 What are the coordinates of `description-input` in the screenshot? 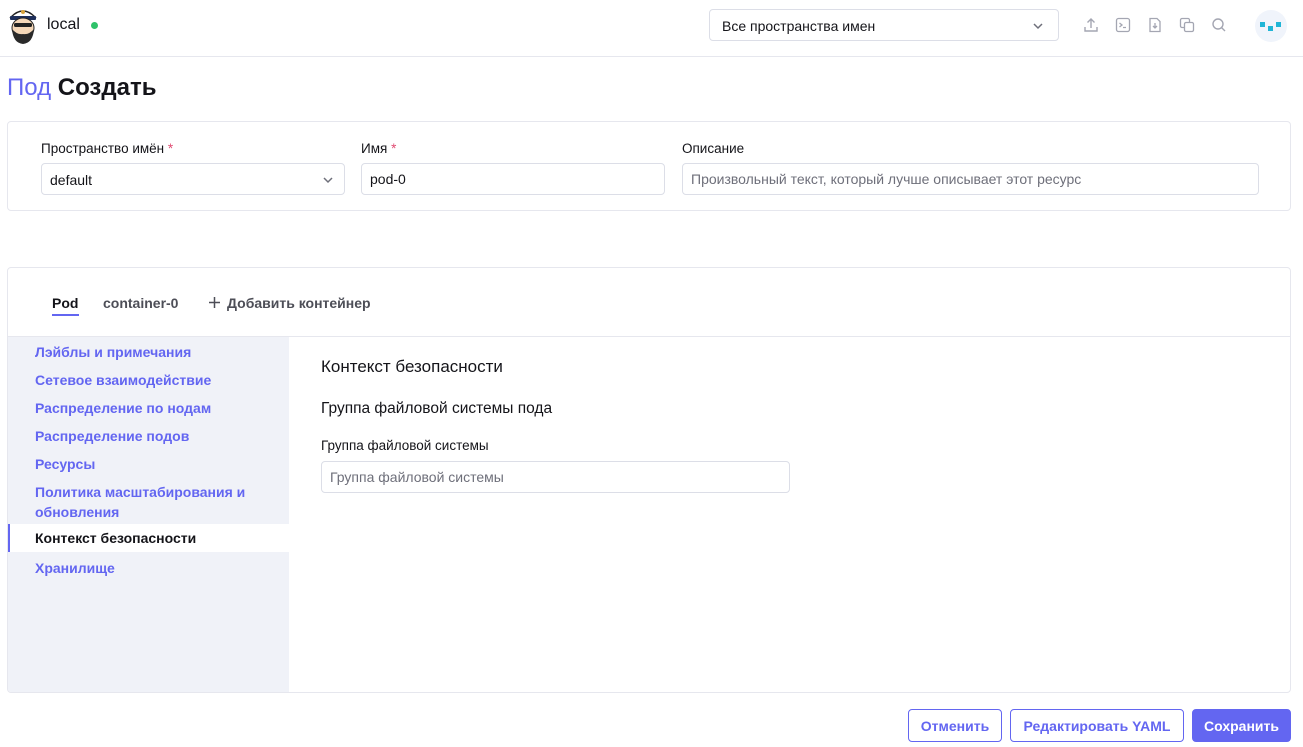 It's located at (970, 179).